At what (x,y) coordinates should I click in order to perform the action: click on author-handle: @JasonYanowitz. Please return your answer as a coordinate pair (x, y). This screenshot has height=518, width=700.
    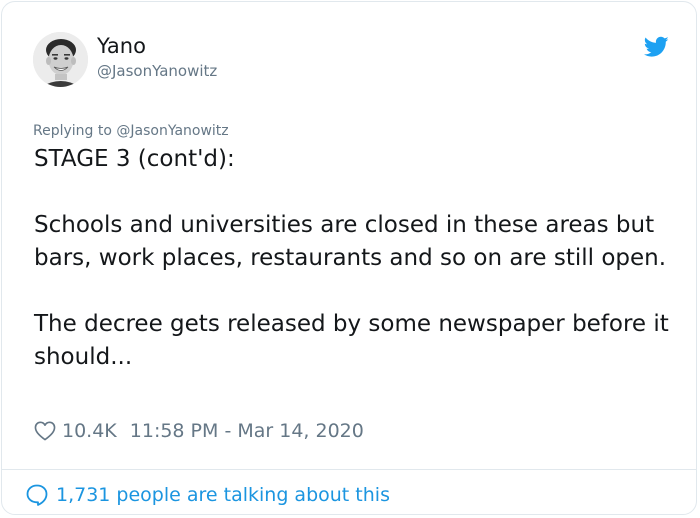
    Looking at the image, I should click on (157, 71).